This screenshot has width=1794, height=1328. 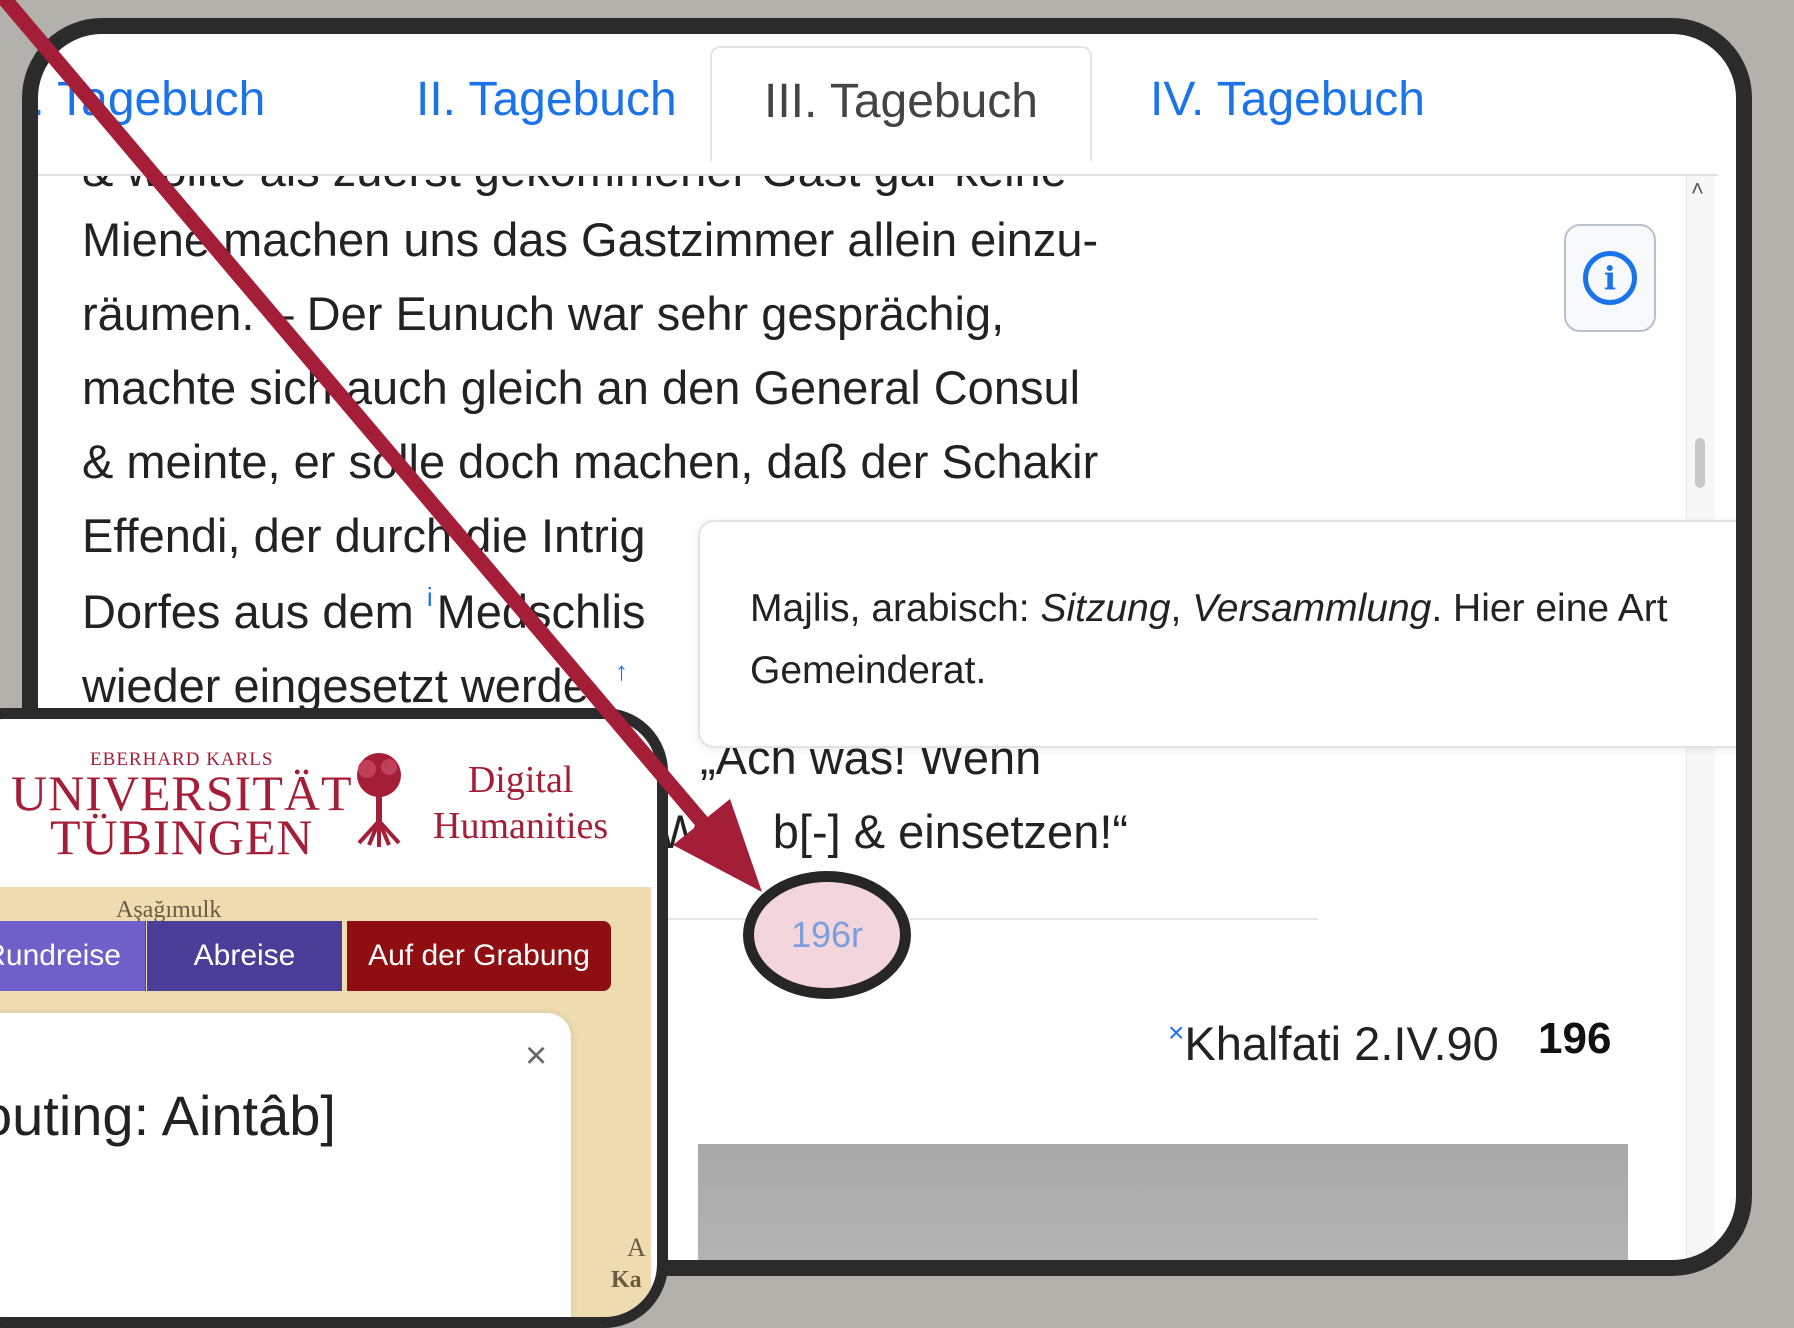 I want to click on map-place-label-3: Ka, so click(x=626, y=1280).